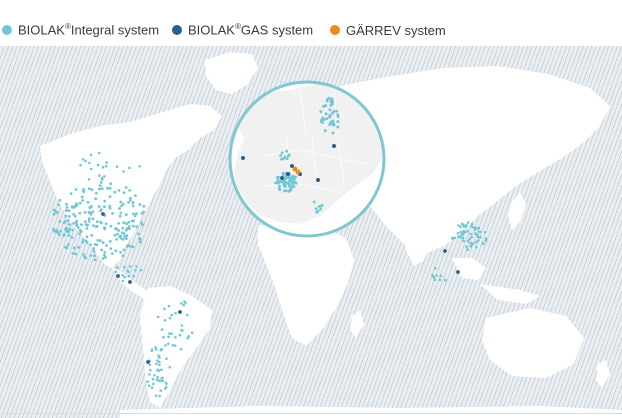 The width and height of the screenshot is (622, 418). Describe the element at coordinates (177, 30) in the screenshot. I see `legend-dot-biolak-gas` at that location.